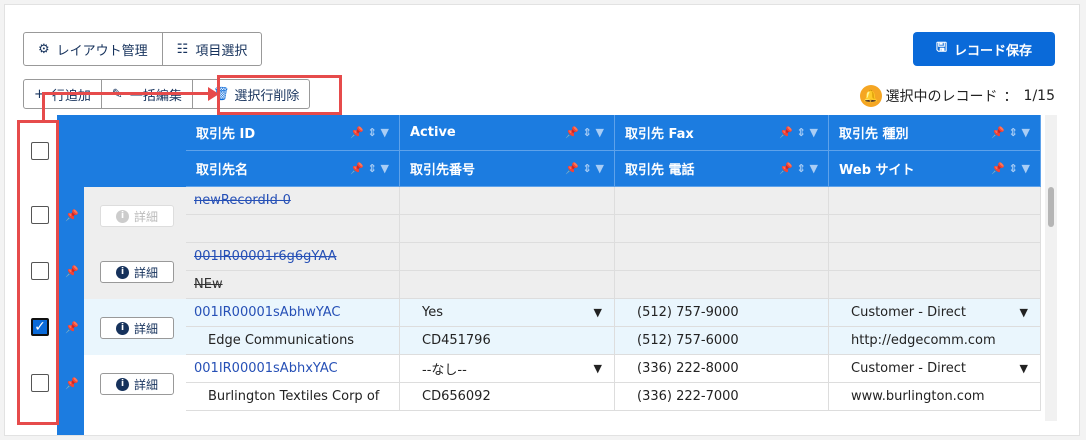 The width and height of the screenshot is (1086, 440). What do you see at coordinates (1051, 268) in the screenshot?
I see `vertical-scrollbar` at bounding box center [1051, 268].